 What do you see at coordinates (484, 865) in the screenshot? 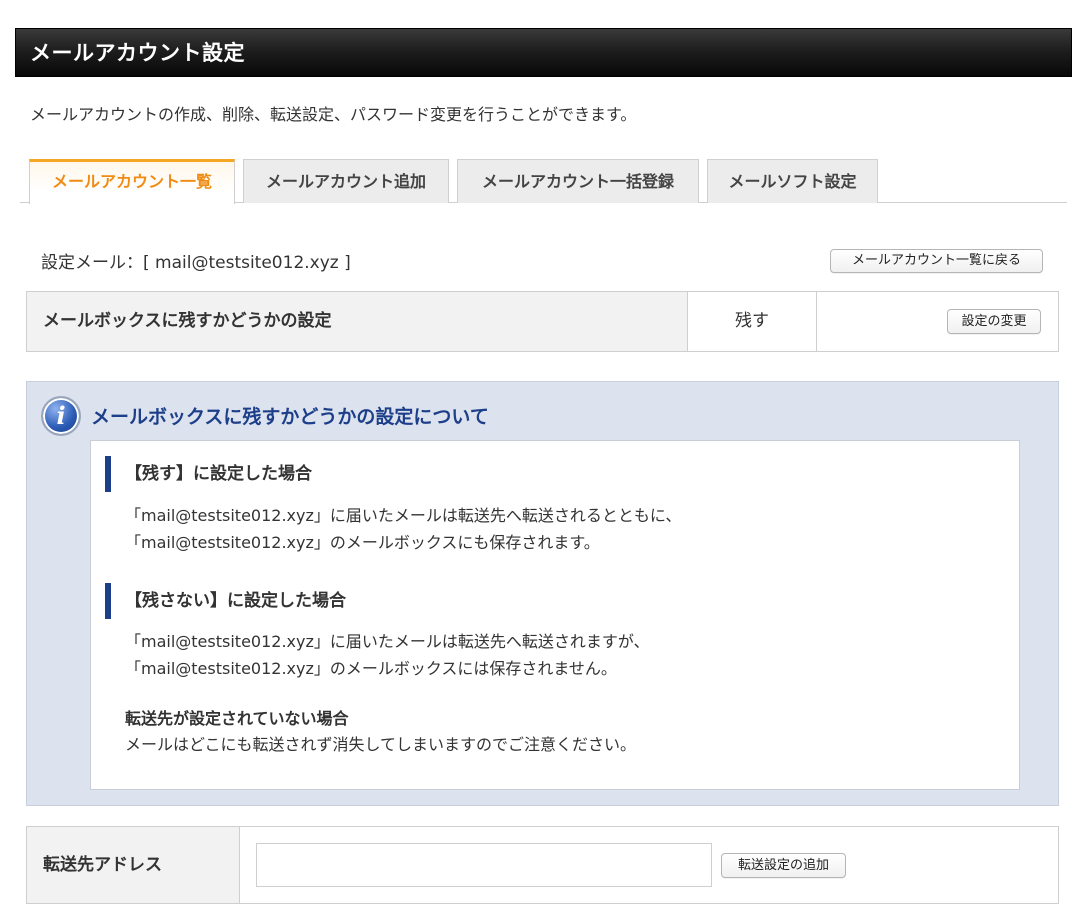
I see `forward-address-input` at bounding box center [484, 865].